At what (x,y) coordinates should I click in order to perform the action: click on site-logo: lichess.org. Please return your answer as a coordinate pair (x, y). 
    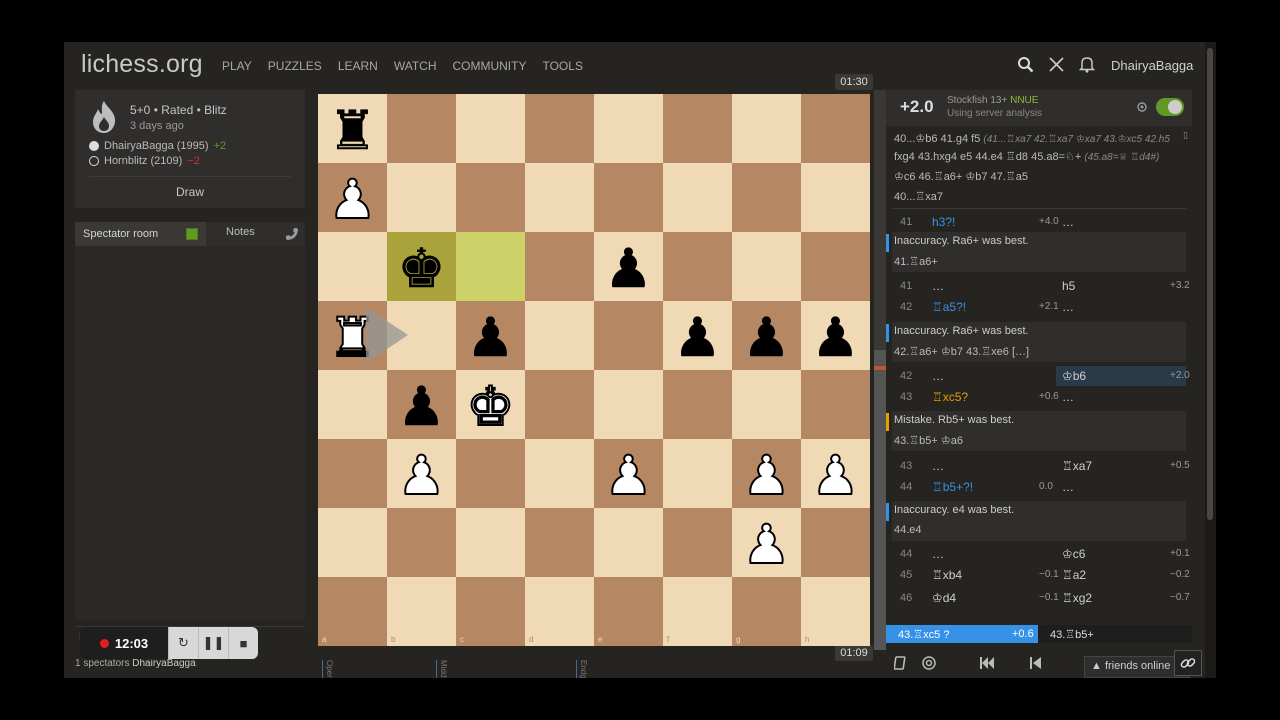
    Looking at the image, I should click on (142, 64).